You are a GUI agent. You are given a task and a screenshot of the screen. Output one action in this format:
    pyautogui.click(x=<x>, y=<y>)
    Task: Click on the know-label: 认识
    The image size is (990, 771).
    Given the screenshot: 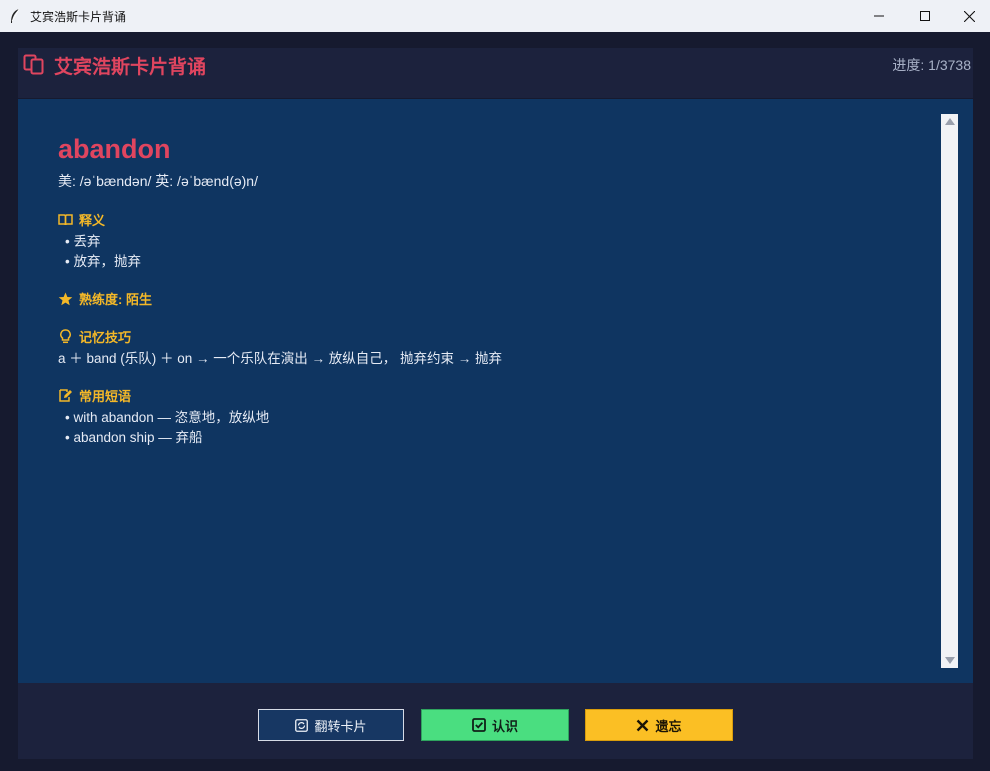 What is the action you would take?
    pyautogui.click(x=504, y=726)
    